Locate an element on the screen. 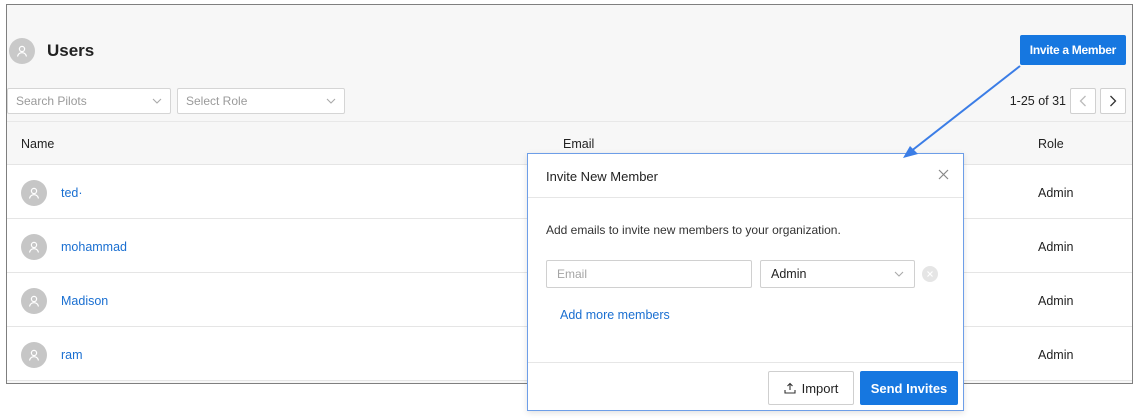  chevron-left-icon is located at coordinates (1082, 101).